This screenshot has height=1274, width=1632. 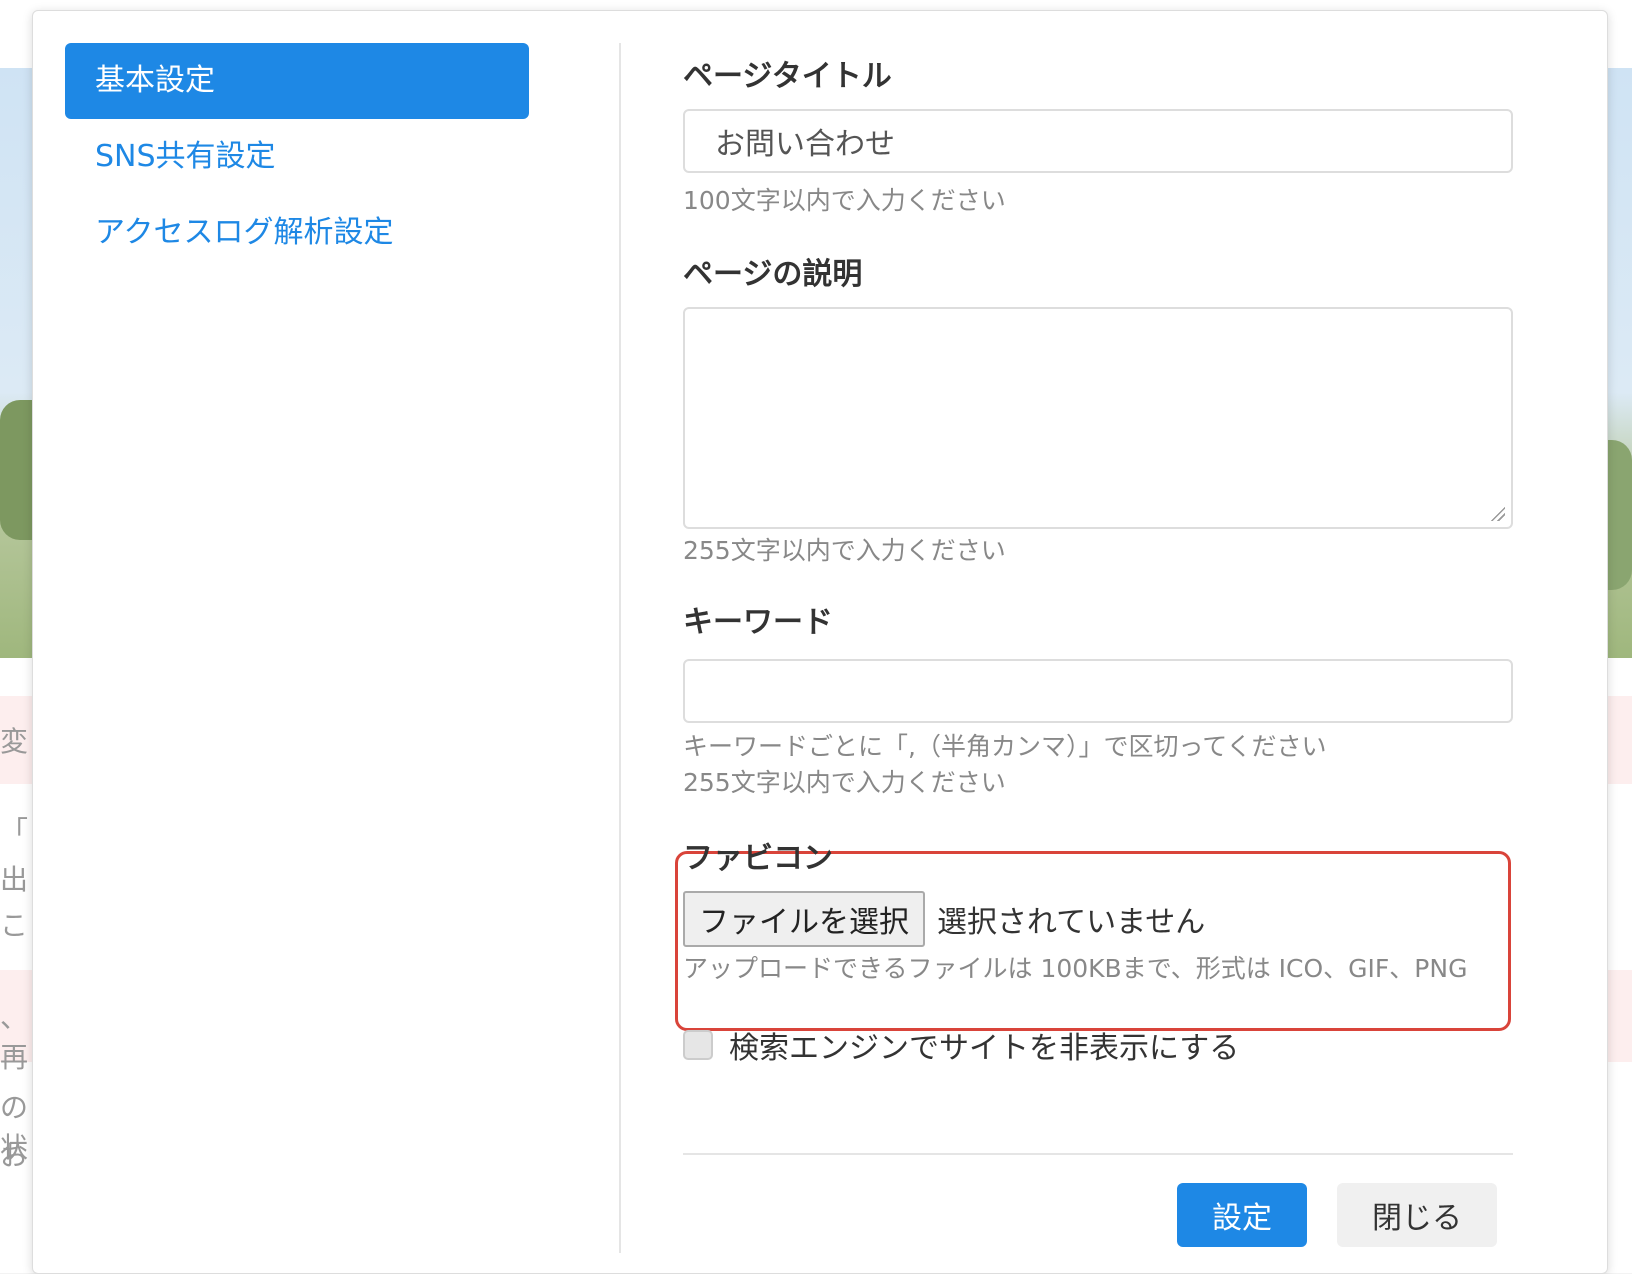 What do you see at coordinates (28, 831) in the screenshot?
I see `background-text: 「こ` at bounding box center [28, 831].